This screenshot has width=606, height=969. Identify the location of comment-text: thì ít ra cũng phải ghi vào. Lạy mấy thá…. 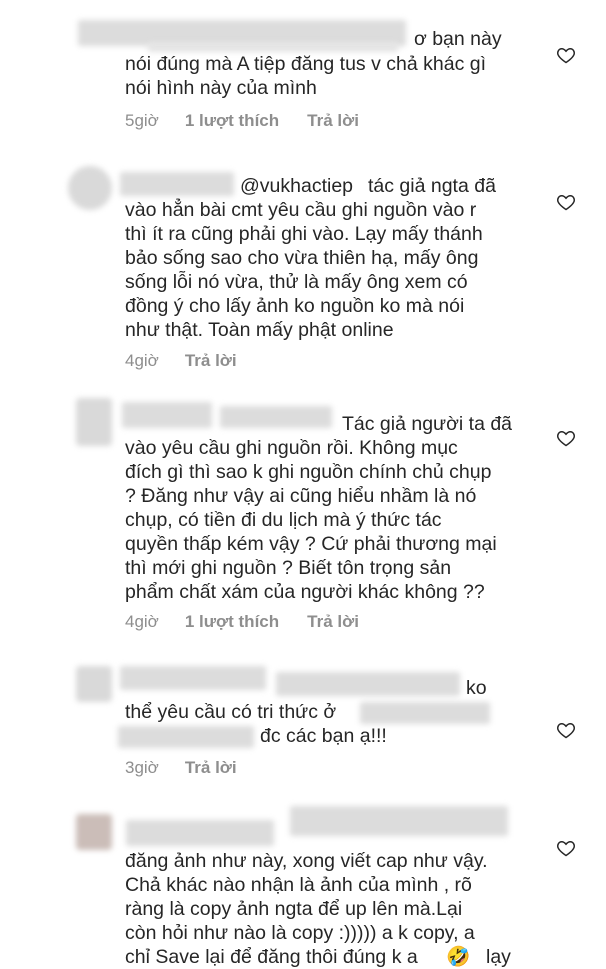
(304, 234).